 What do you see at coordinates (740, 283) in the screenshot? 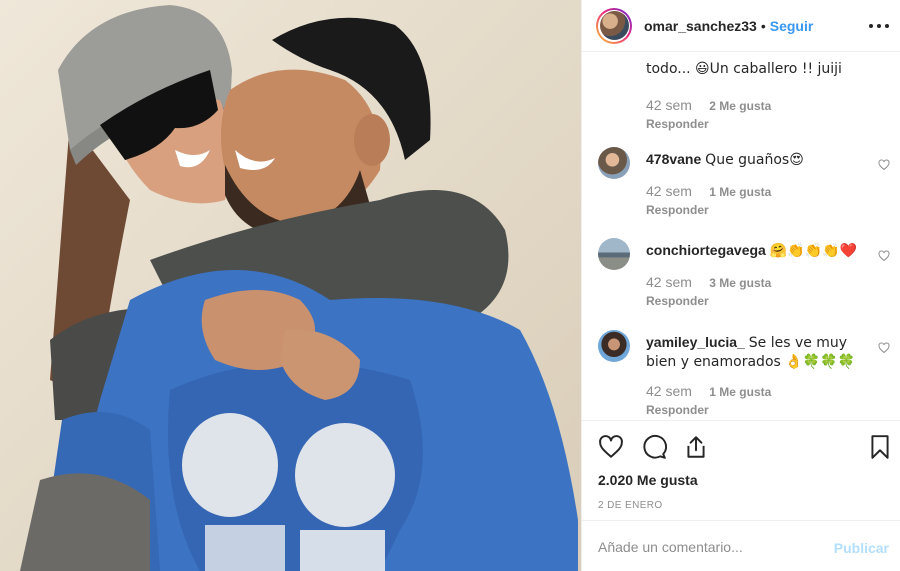
I see `comment-likes: 3 Me gusta` at bounding box center [740, 283].